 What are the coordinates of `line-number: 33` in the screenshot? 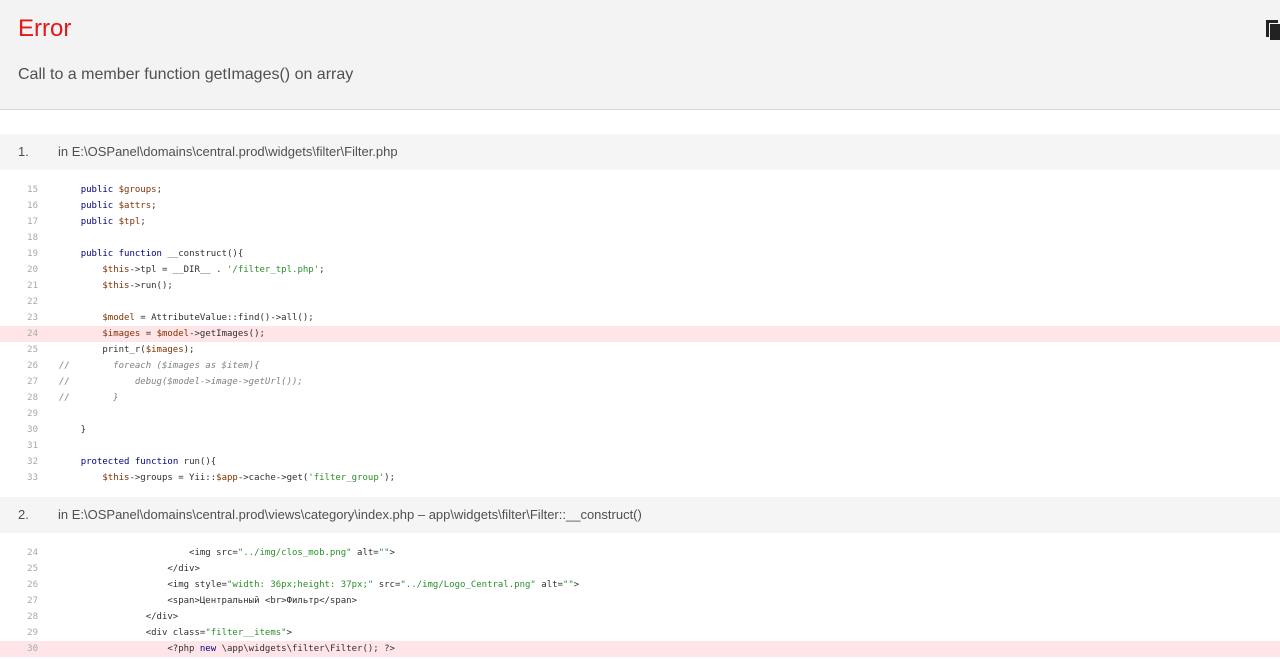 It's located at (32, 478).